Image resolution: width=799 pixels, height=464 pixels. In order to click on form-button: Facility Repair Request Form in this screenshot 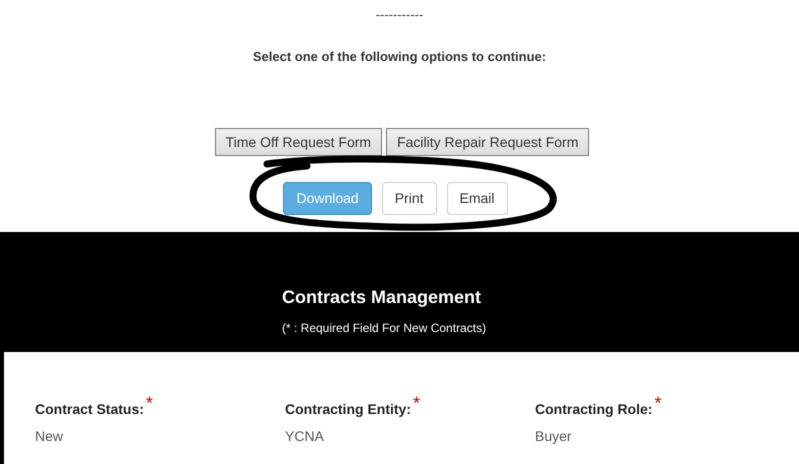, I will do `click(488, 142)`.